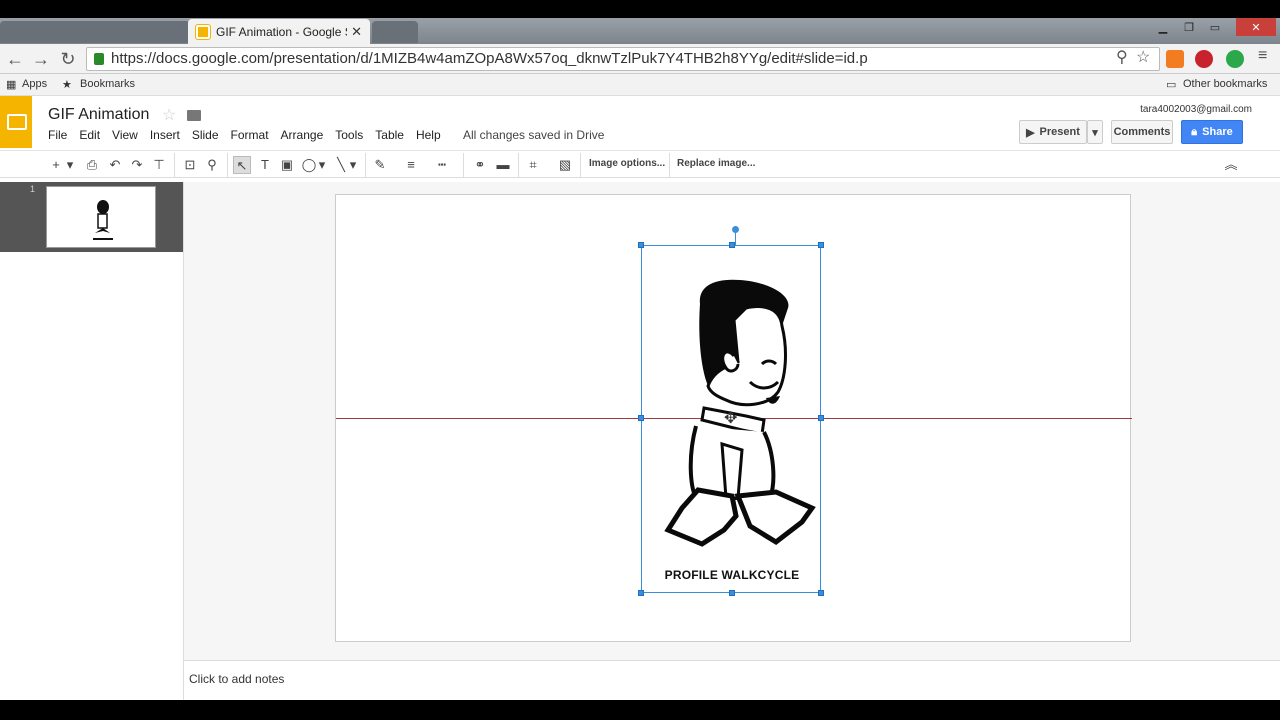 The image size is (1280, 720). Describe the element at coordinates (203, 31) in the screenshot. I see `slides-favicon-icon` at that location.